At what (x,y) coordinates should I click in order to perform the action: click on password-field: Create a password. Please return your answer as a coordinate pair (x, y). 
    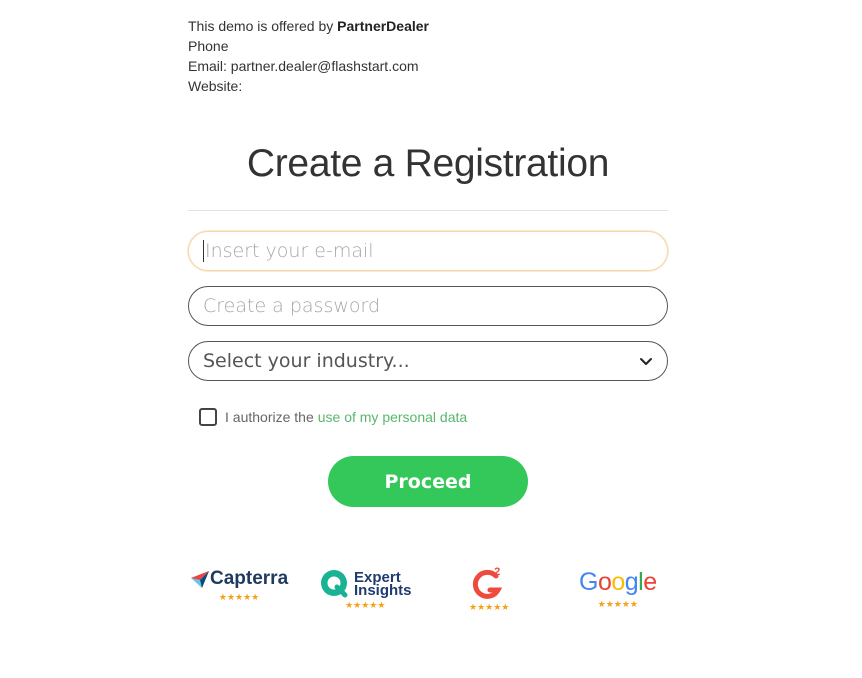
    Looking at the image, I should click on (428, 306).